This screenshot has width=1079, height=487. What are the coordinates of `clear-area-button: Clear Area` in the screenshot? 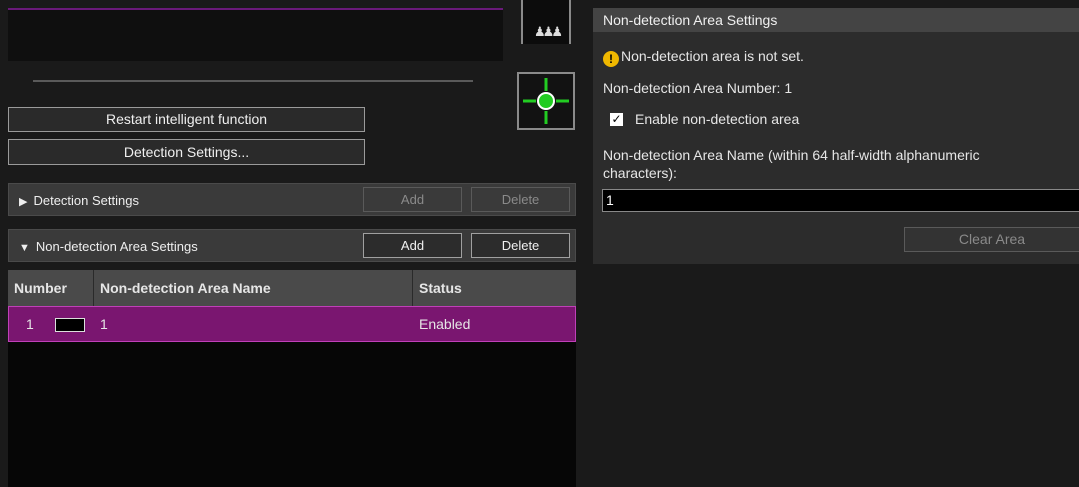 It's located at (991, 239).